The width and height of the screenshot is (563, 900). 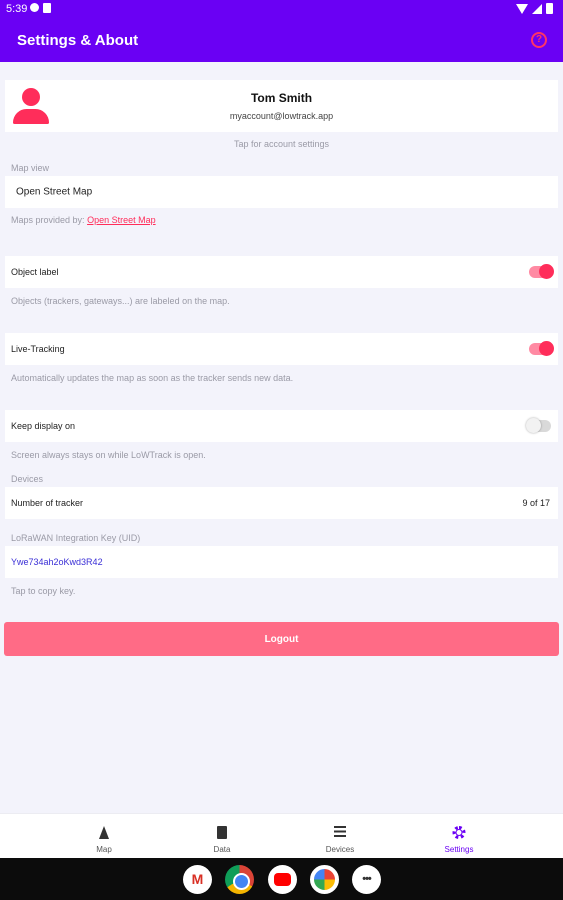 I want to click on sim-icon, so click(x=47, y=8).